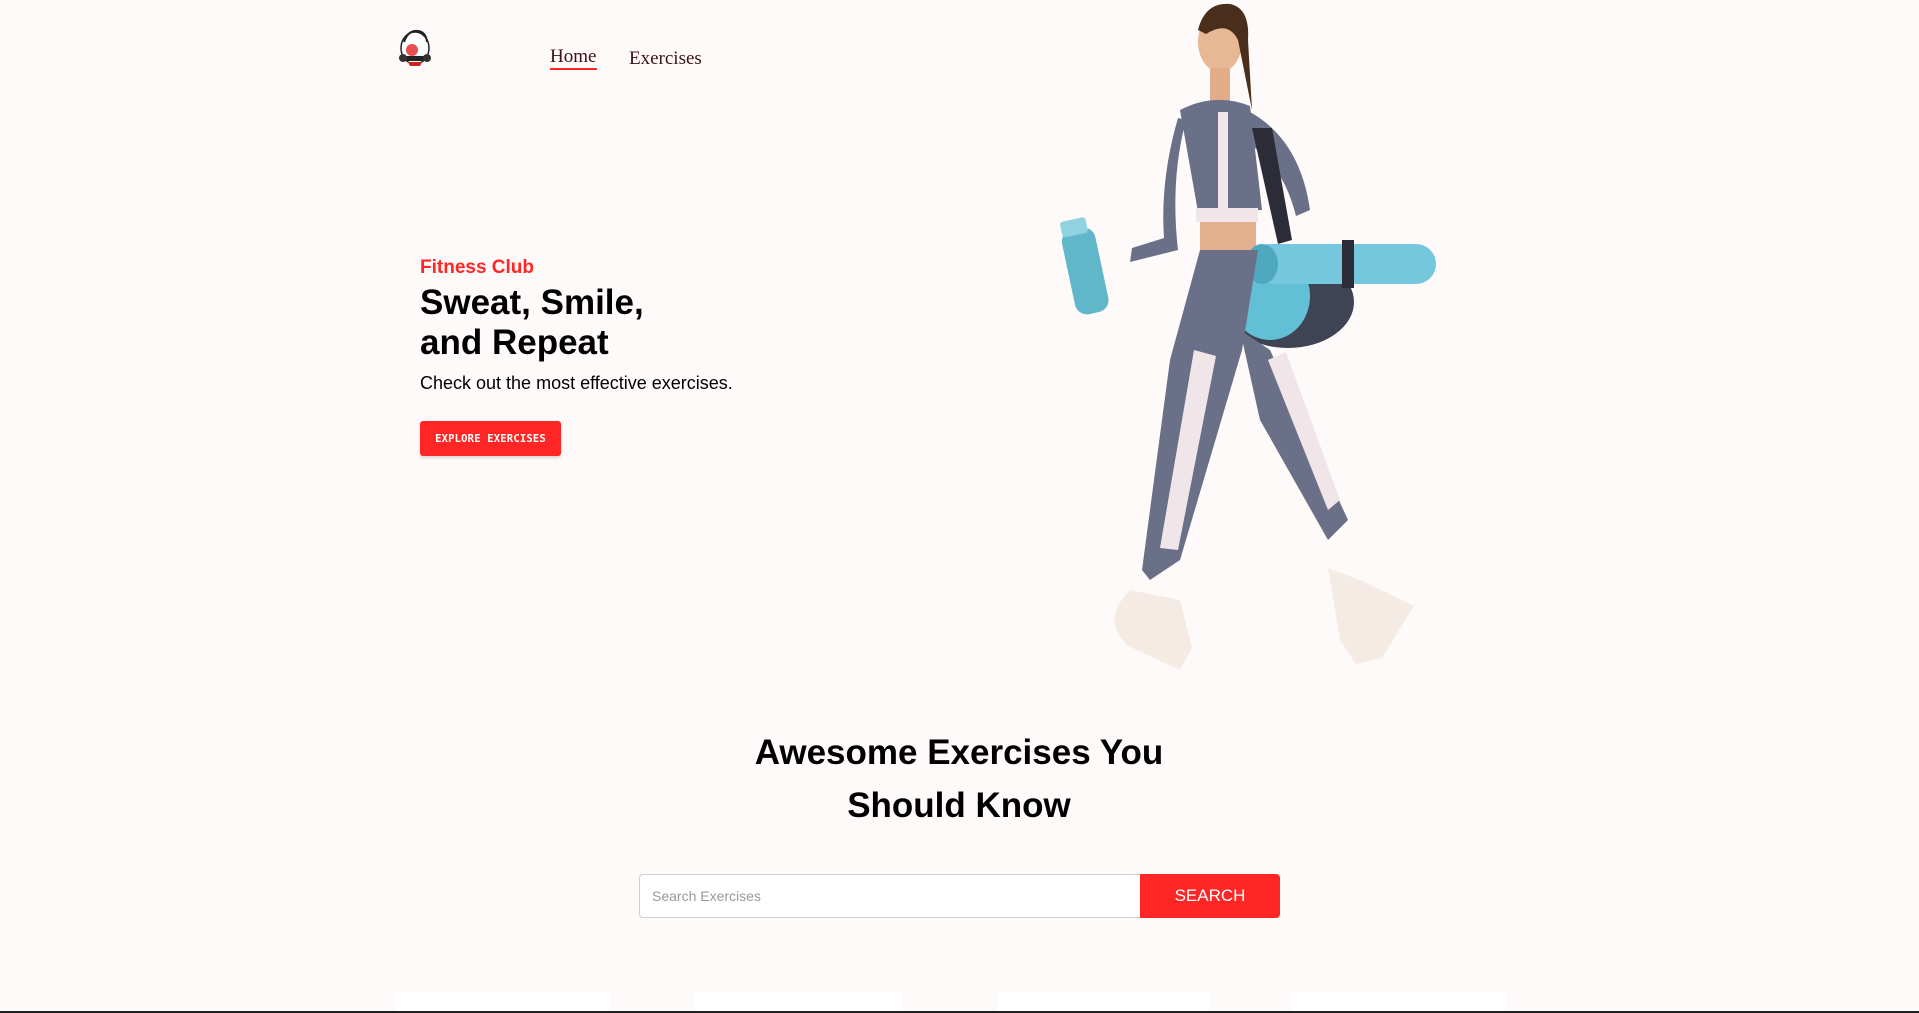 This screenshot has width=1919, height=1013. Describe the element at coordinates (1210, 896) in the screenshot. I see `search-button: SEARCH` at that location.